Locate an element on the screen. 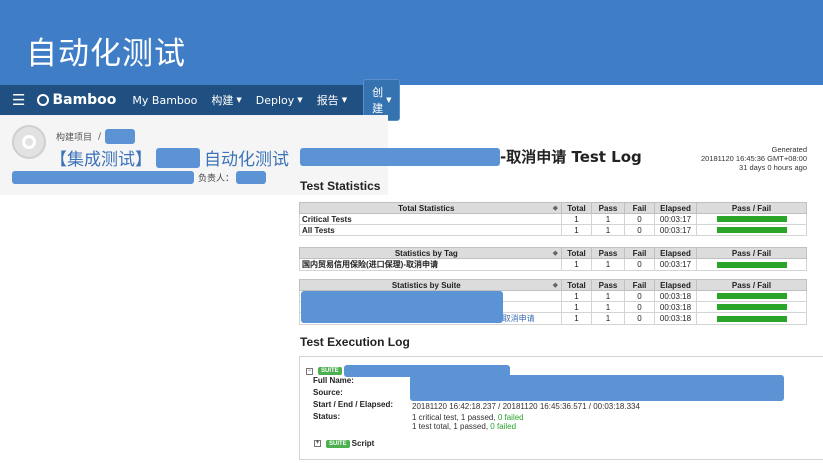 This screenshot has height=463, width=823. redacted-owner is located at coordinates (251, 177).